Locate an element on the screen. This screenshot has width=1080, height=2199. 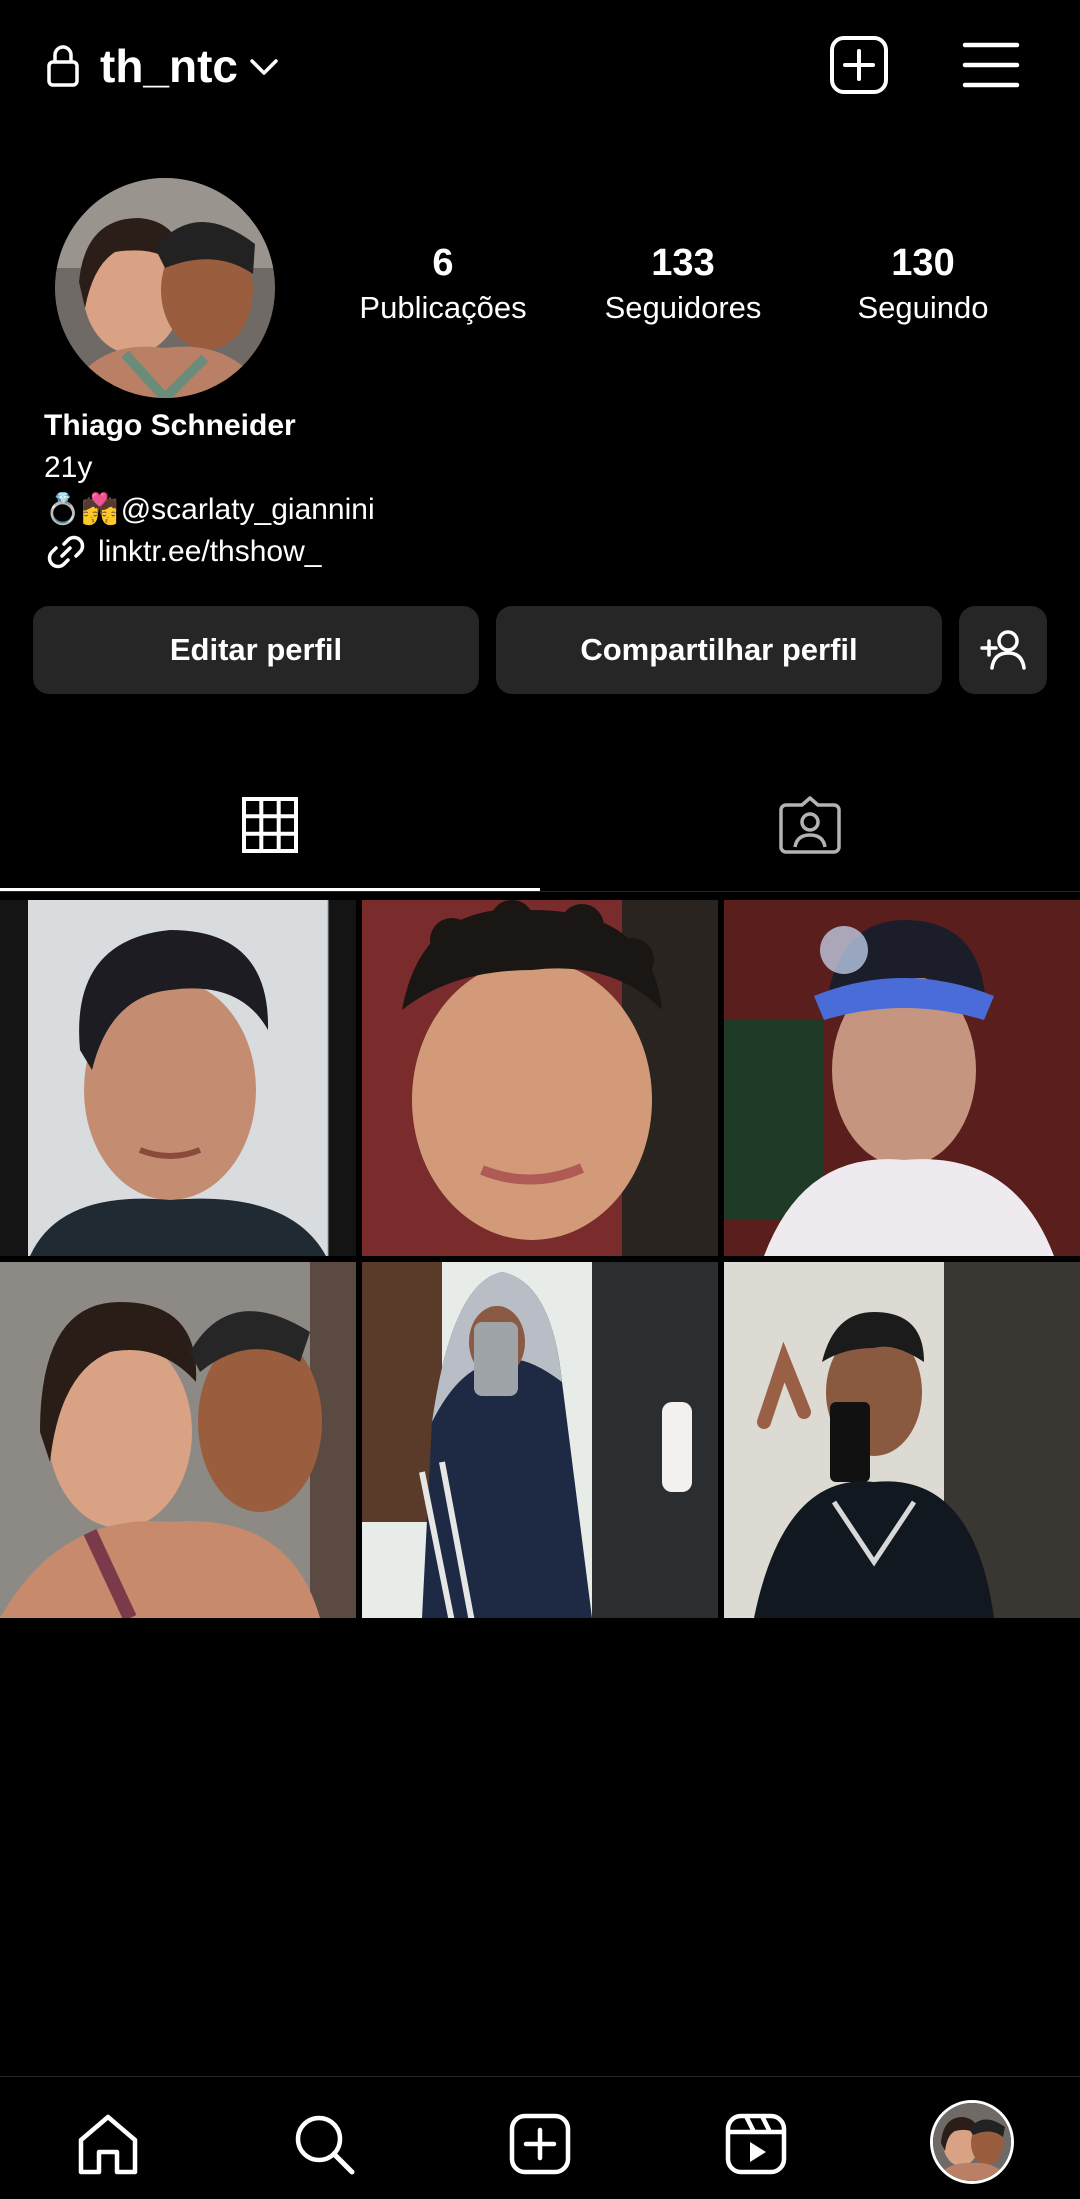
bio-mention-line: 💍💏 @scarlaty_giannini is located at coordinates (209, 510).